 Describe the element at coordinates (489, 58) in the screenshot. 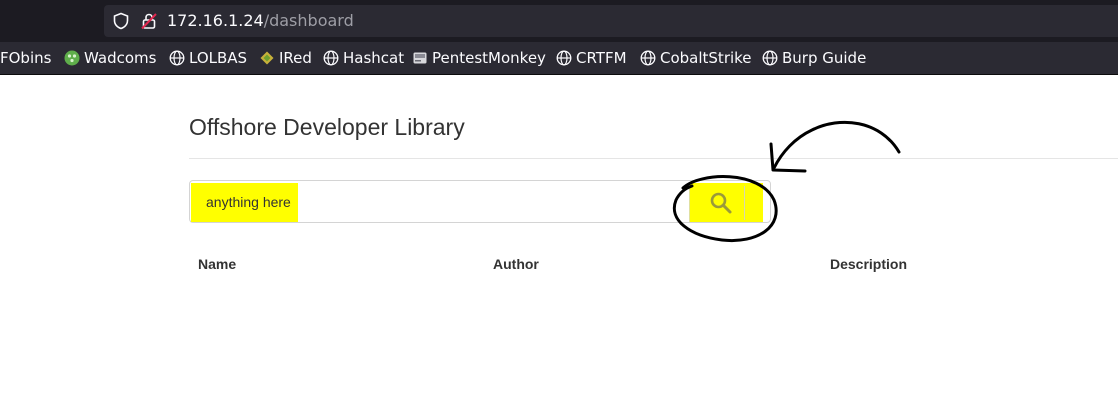

I see `bookmark-label: PentestMonkey` at that location.